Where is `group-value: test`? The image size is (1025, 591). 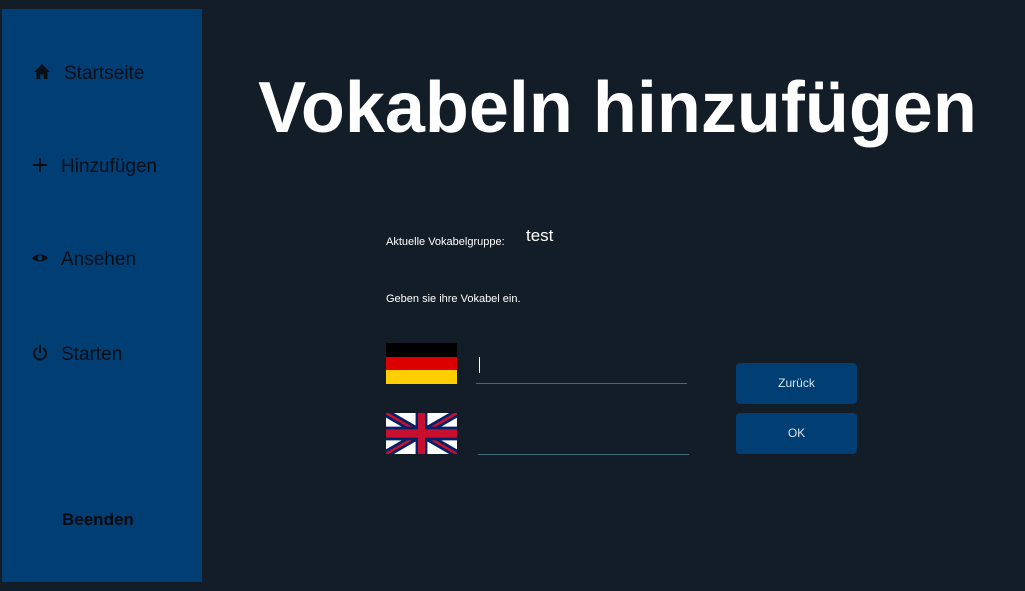
group-value: test is located at coordinates (540, 235).